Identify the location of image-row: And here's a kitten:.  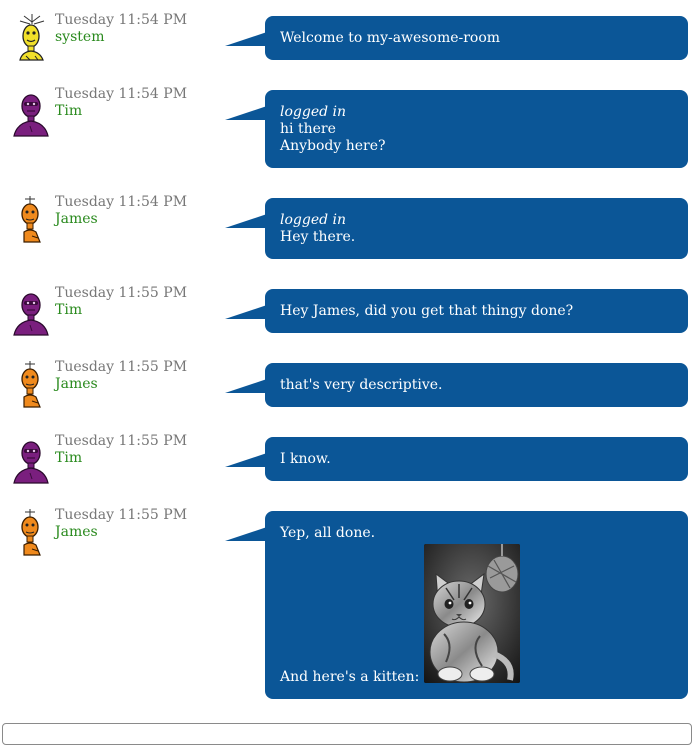
(476, 614).